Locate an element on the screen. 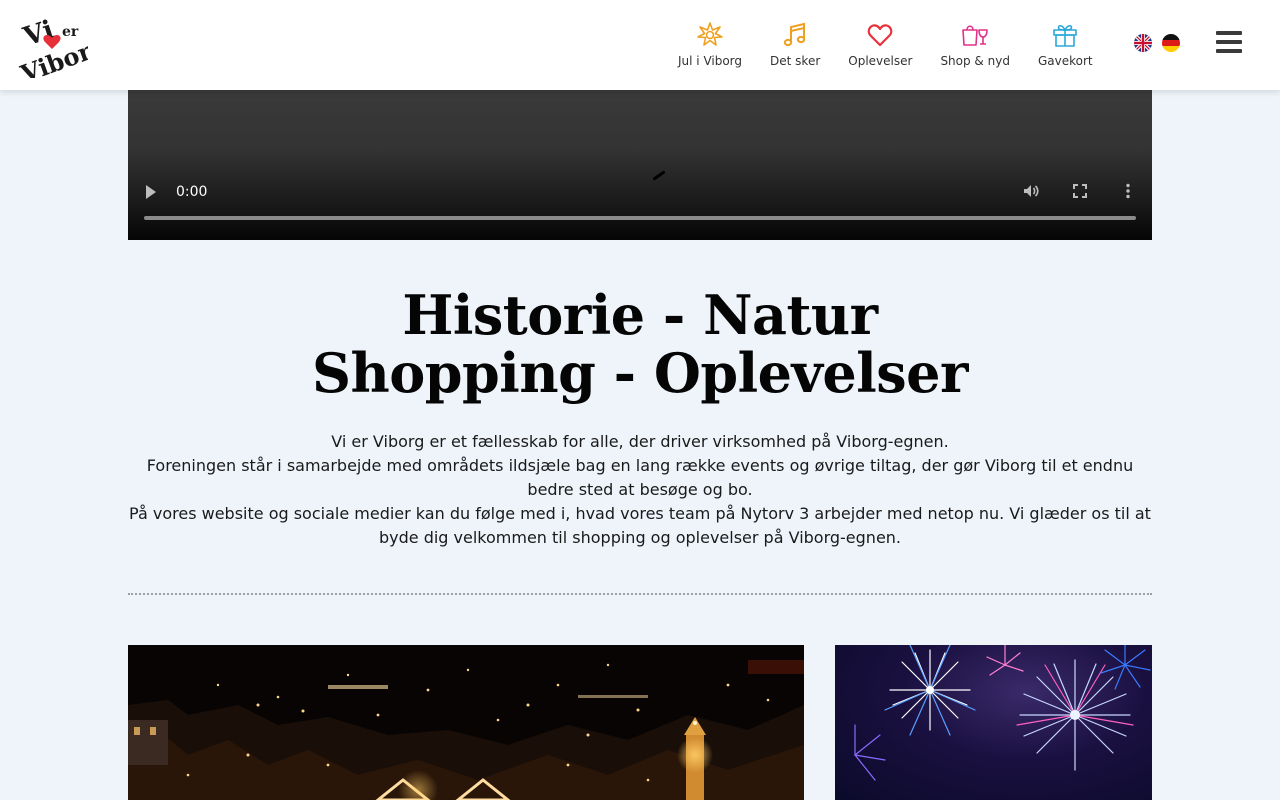 The image size is (1280, 800). nav-item-shop-og-nyd: Shop & nyd is located at coordinates (975, 44).